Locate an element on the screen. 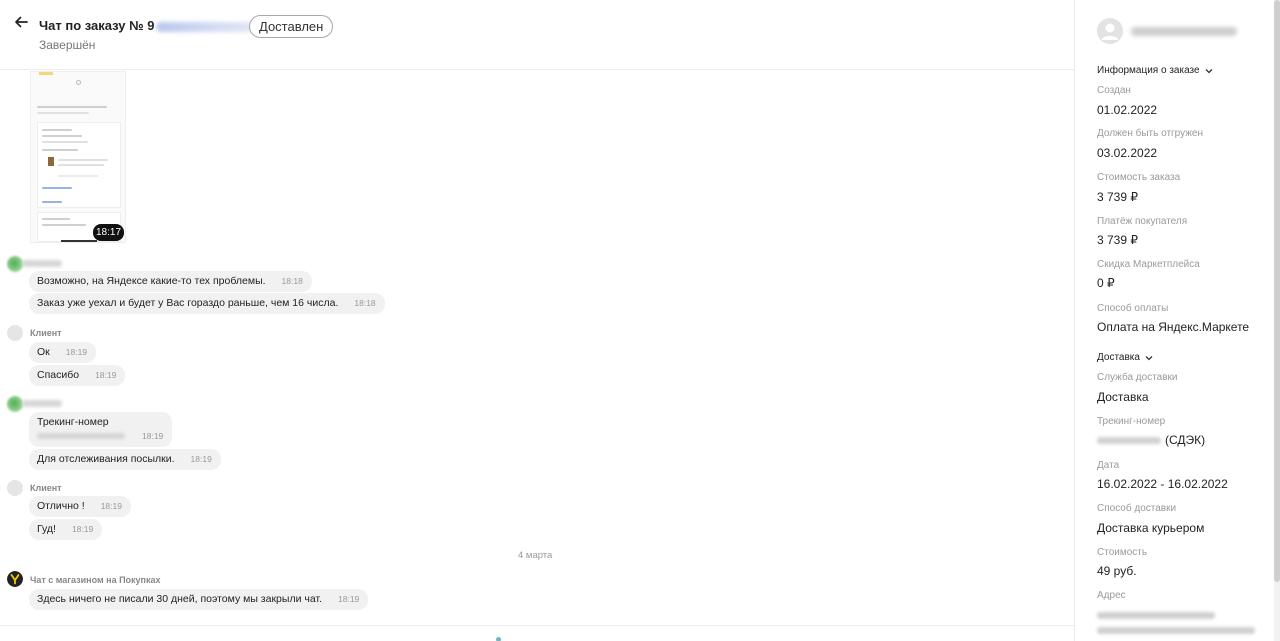 Image resolution: width=1280 pixels, height=641 pixels. section-title: Доставка is located at coordinates (1118, 357).